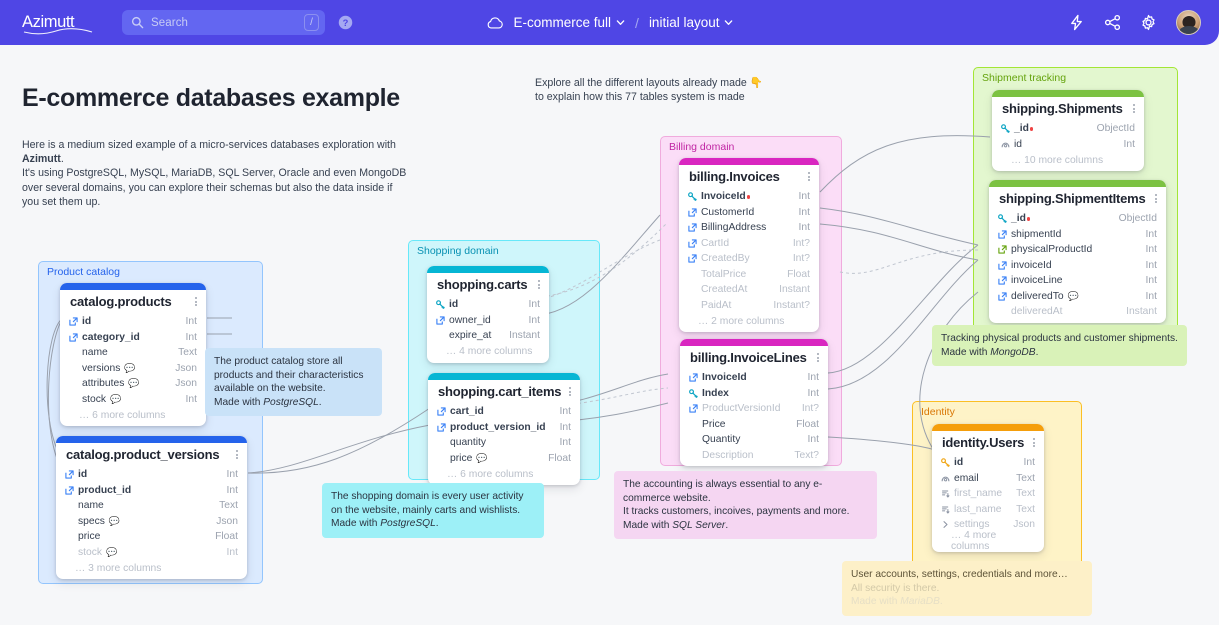 This screenshot has height=625, width=1219. What do you see at coordinates (988, 443) in the screenshot?
I see `table-header: identity.Users` at bounding box center [988, 443].